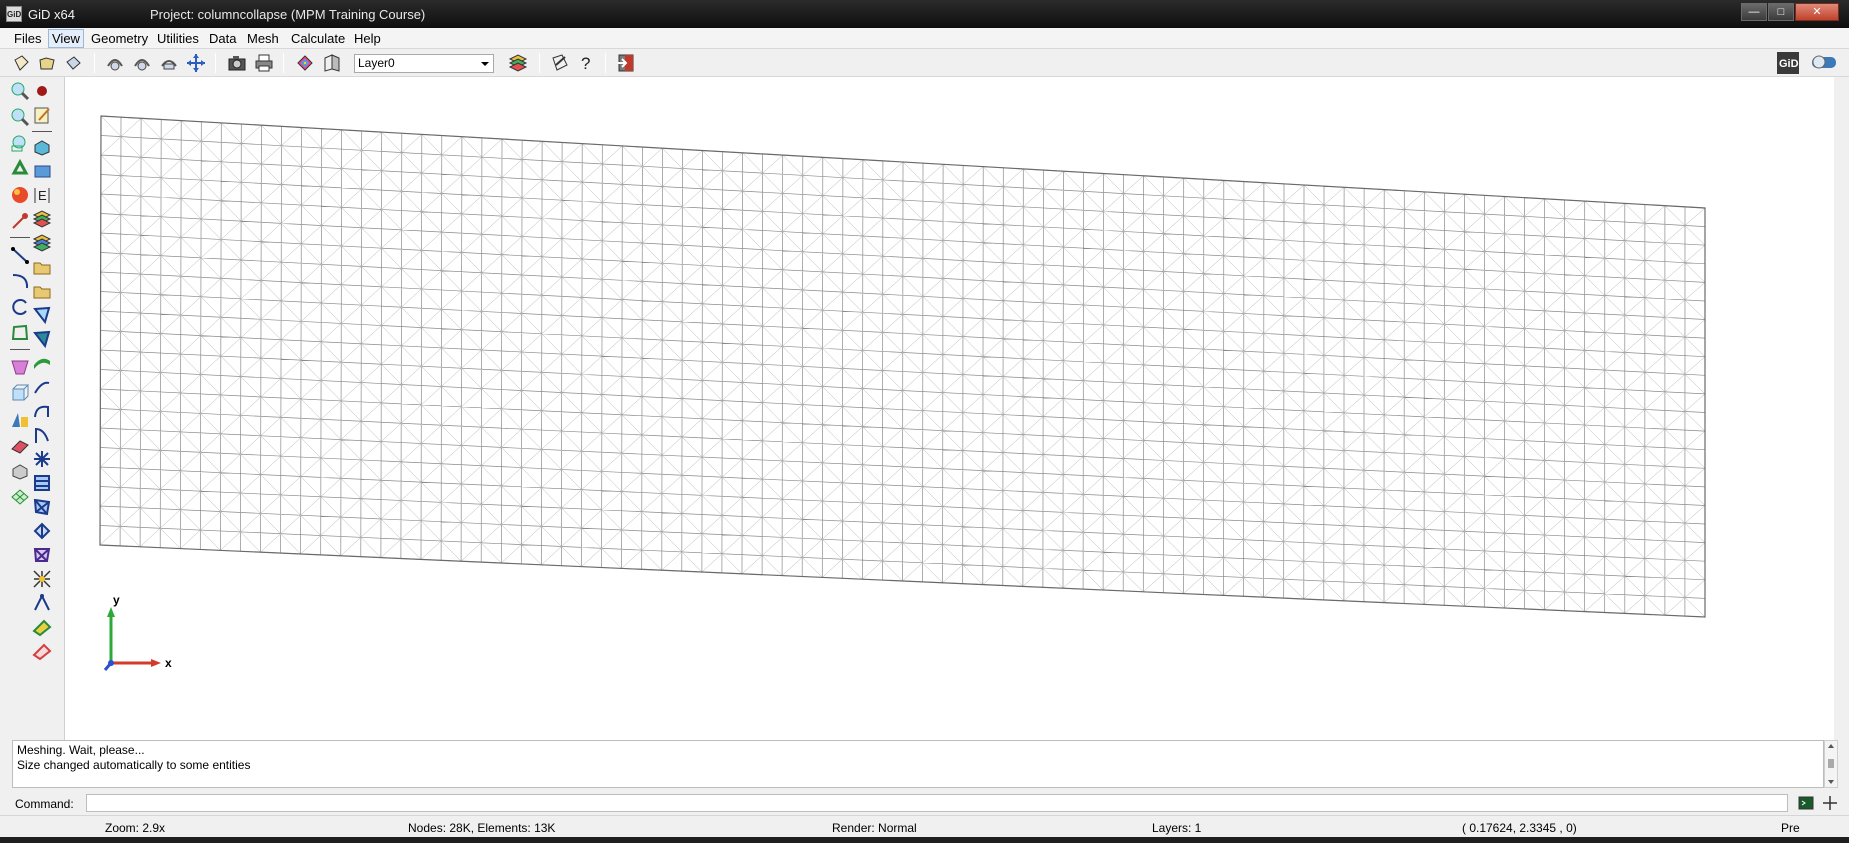  I want to click on exit-door-icon, so click(626, 63).